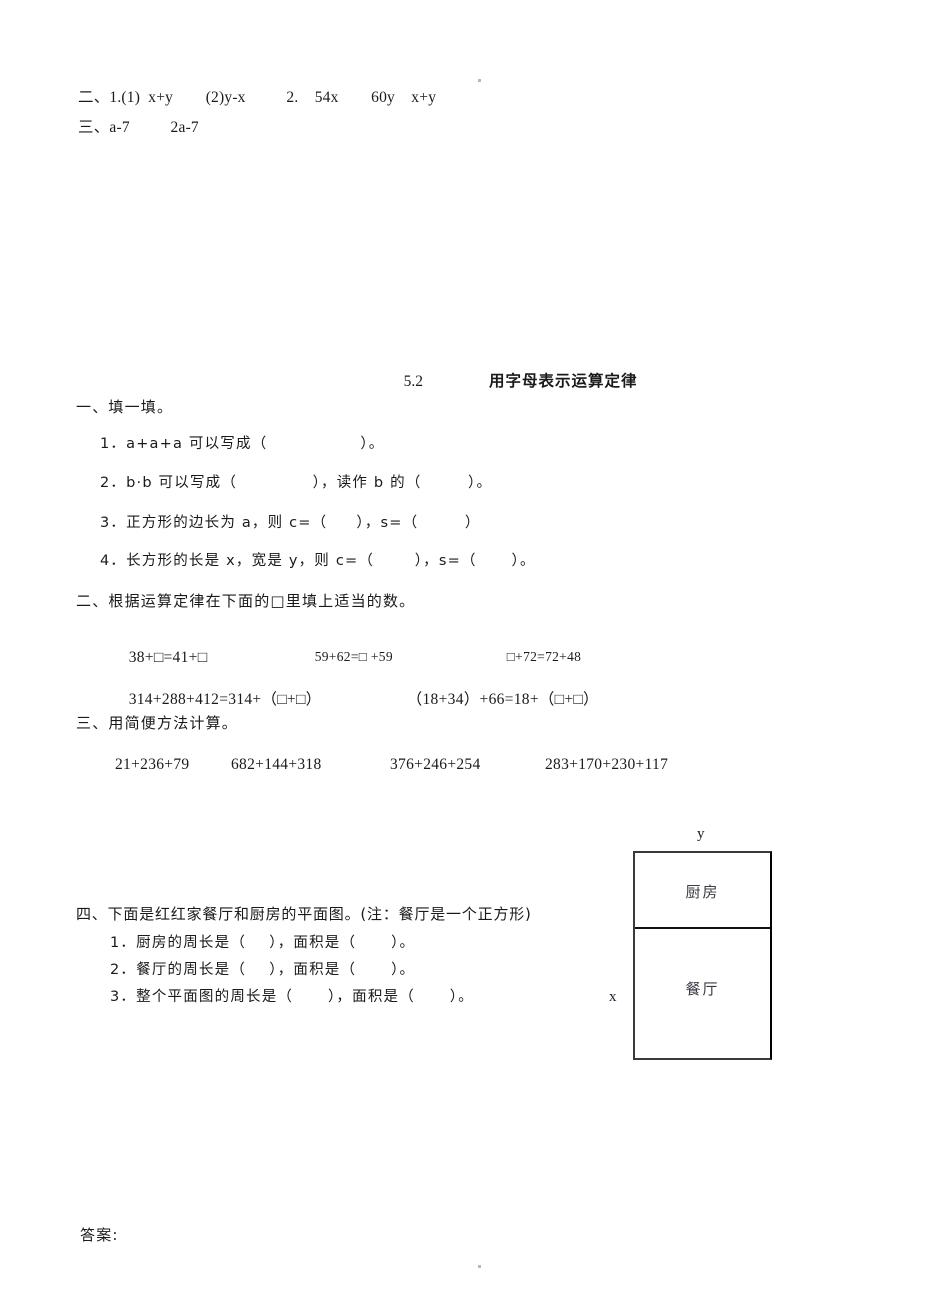 The image size is (945, 1309). I want to click on section-four-item-1: 1．厨房的周长是（ ），面积是（ ）。, so click(263, 943).